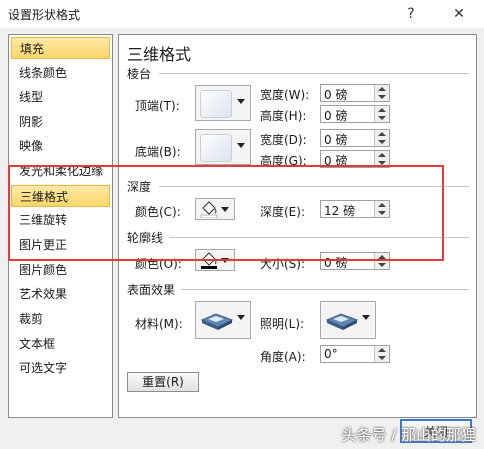 The image size is (484, 449). Describe the element at coordinates (163, 382) in the screenshot. I see `reset-button: 重置(R)` at that location.